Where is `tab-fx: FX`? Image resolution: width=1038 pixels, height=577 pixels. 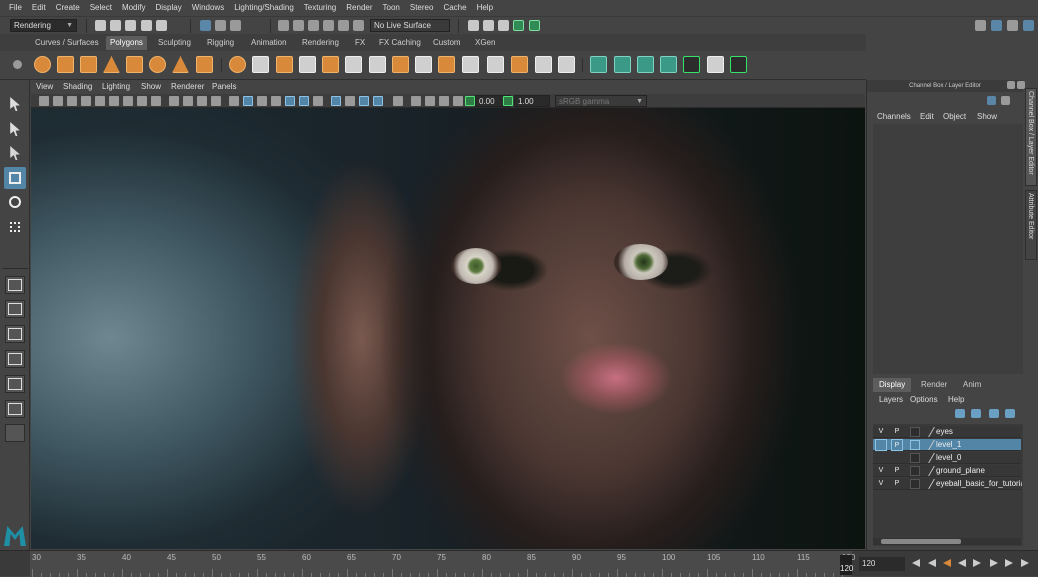 tab-fx: FX is located at coordinates (360, 43).